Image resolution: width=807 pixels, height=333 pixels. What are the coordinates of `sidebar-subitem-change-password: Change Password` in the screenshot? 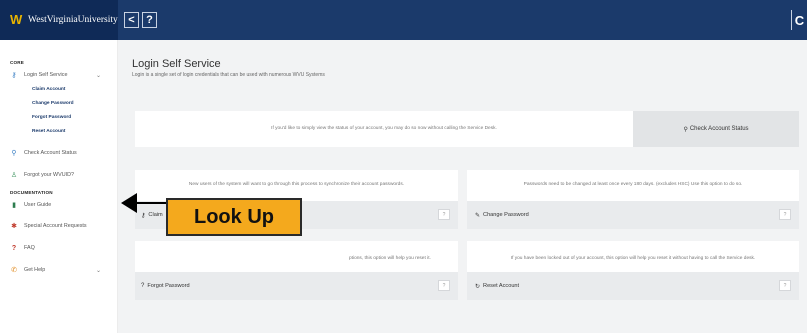 It's located at (53, 103).